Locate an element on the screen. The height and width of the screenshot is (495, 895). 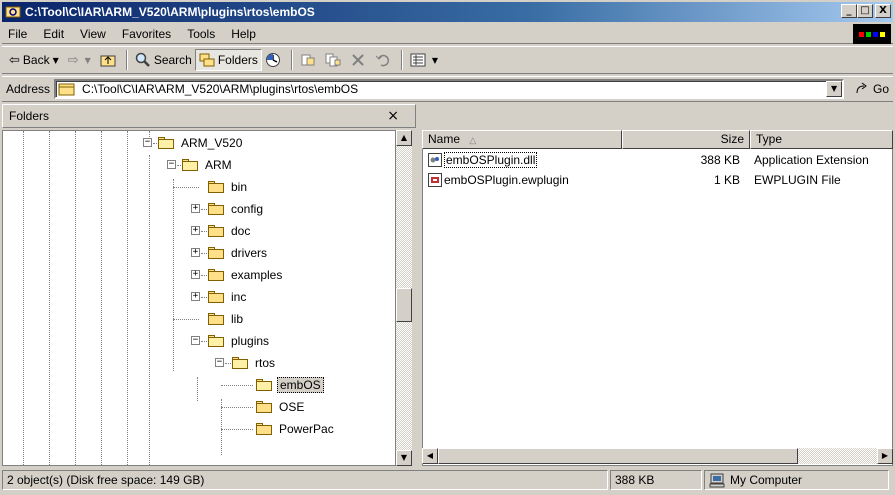
tree-item-label: OSE is located at coordinates (292, 407).